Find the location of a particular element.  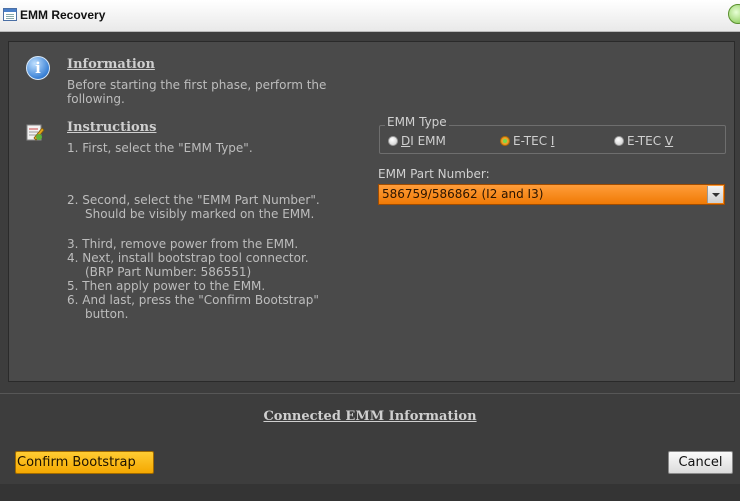

cancel-button: Cancel is located at coordinates (700, 462).